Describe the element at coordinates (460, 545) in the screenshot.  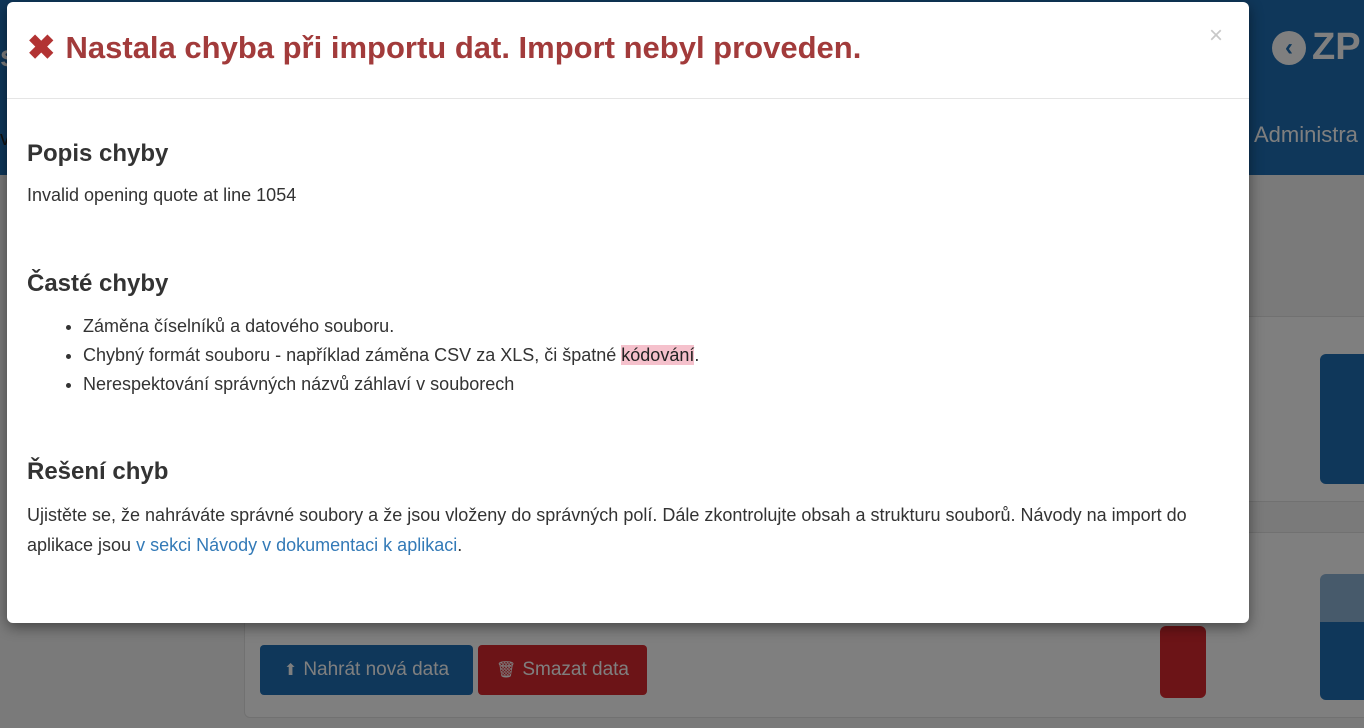
I see `solution-text-end: .` at that location.